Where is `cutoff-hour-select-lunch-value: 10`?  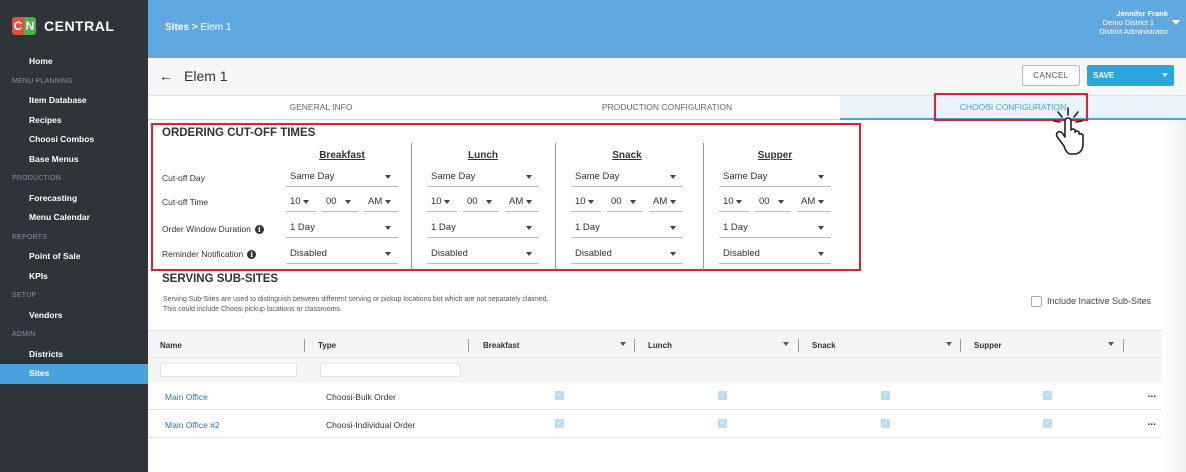 cutoff-hour-select-lunch-value: 10 is located at coordinates (436, 201).